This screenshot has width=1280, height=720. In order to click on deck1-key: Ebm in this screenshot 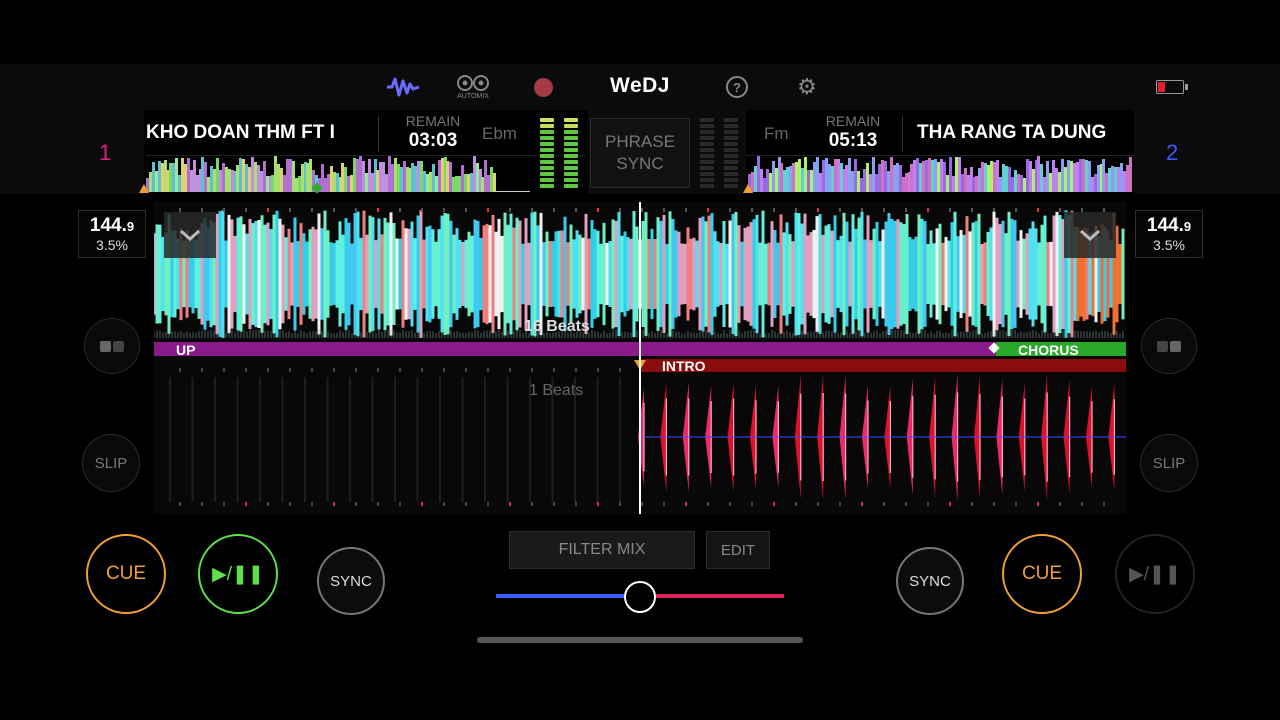, I will do `click(499, 133)`.